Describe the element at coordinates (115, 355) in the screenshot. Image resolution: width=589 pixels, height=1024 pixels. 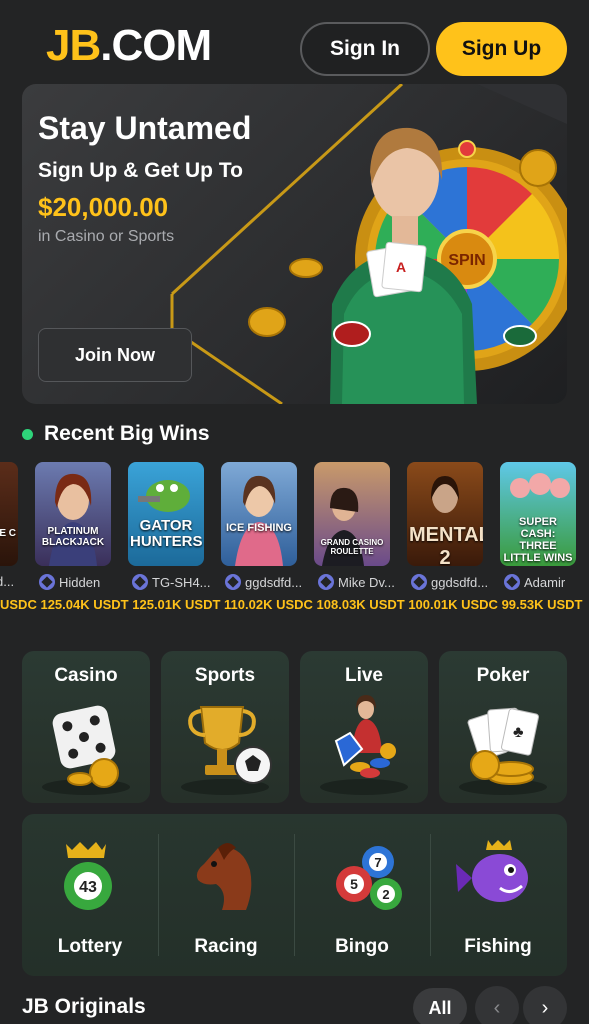
I see `join-now-button: Join Now` at that location.